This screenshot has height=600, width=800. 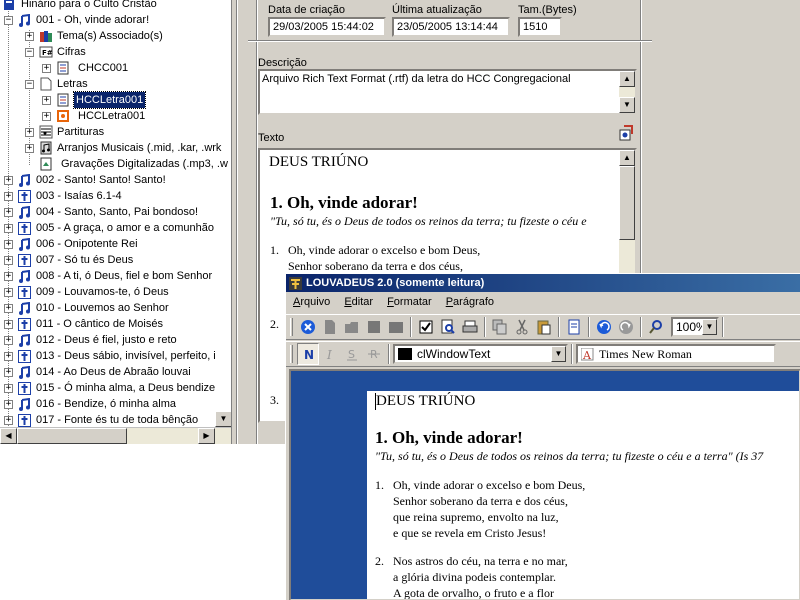 I want to click on scroll-left-icon: ◀, so click(x=8, y=436).